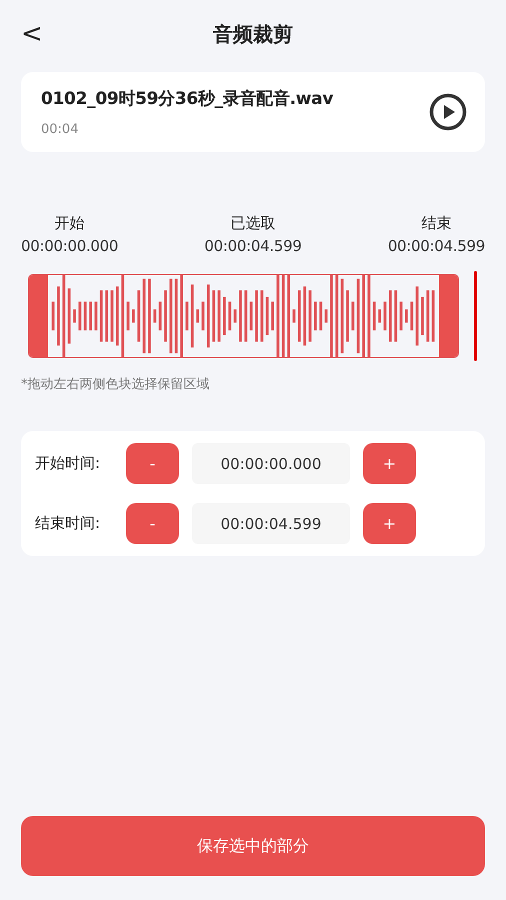  What do you see at coordinates (69, 223) in the screenshot?
I see `time-label: 开始` at bounding box center [69, 223].